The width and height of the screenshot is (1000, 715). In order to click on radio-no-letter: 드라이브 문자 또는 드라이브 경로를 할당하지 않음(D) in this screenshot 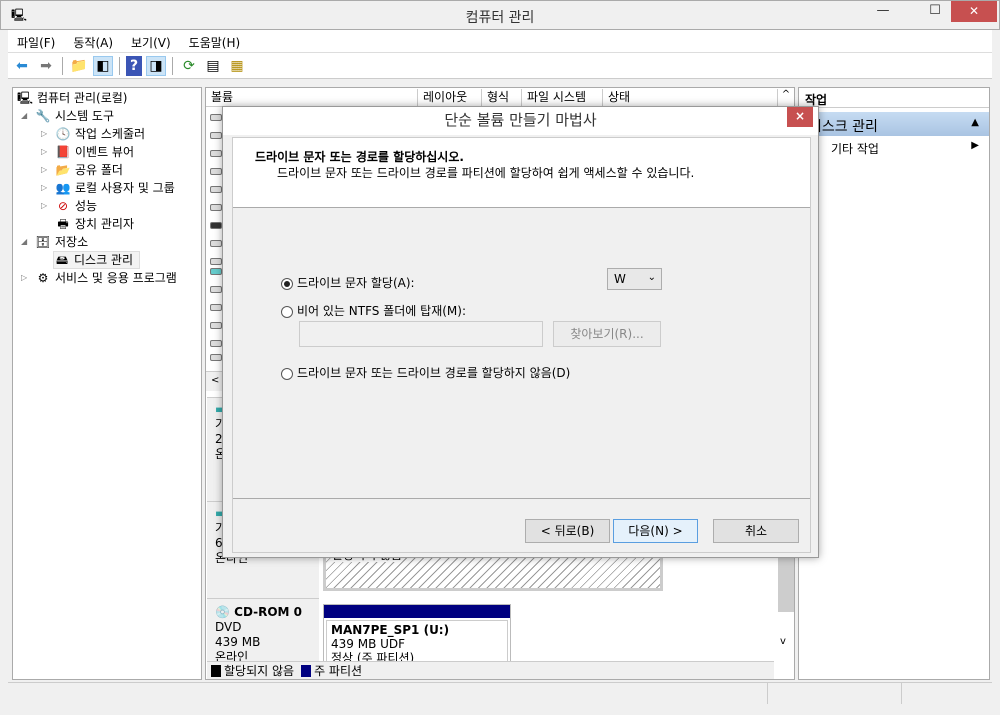, I will do `click(425, 372)`.